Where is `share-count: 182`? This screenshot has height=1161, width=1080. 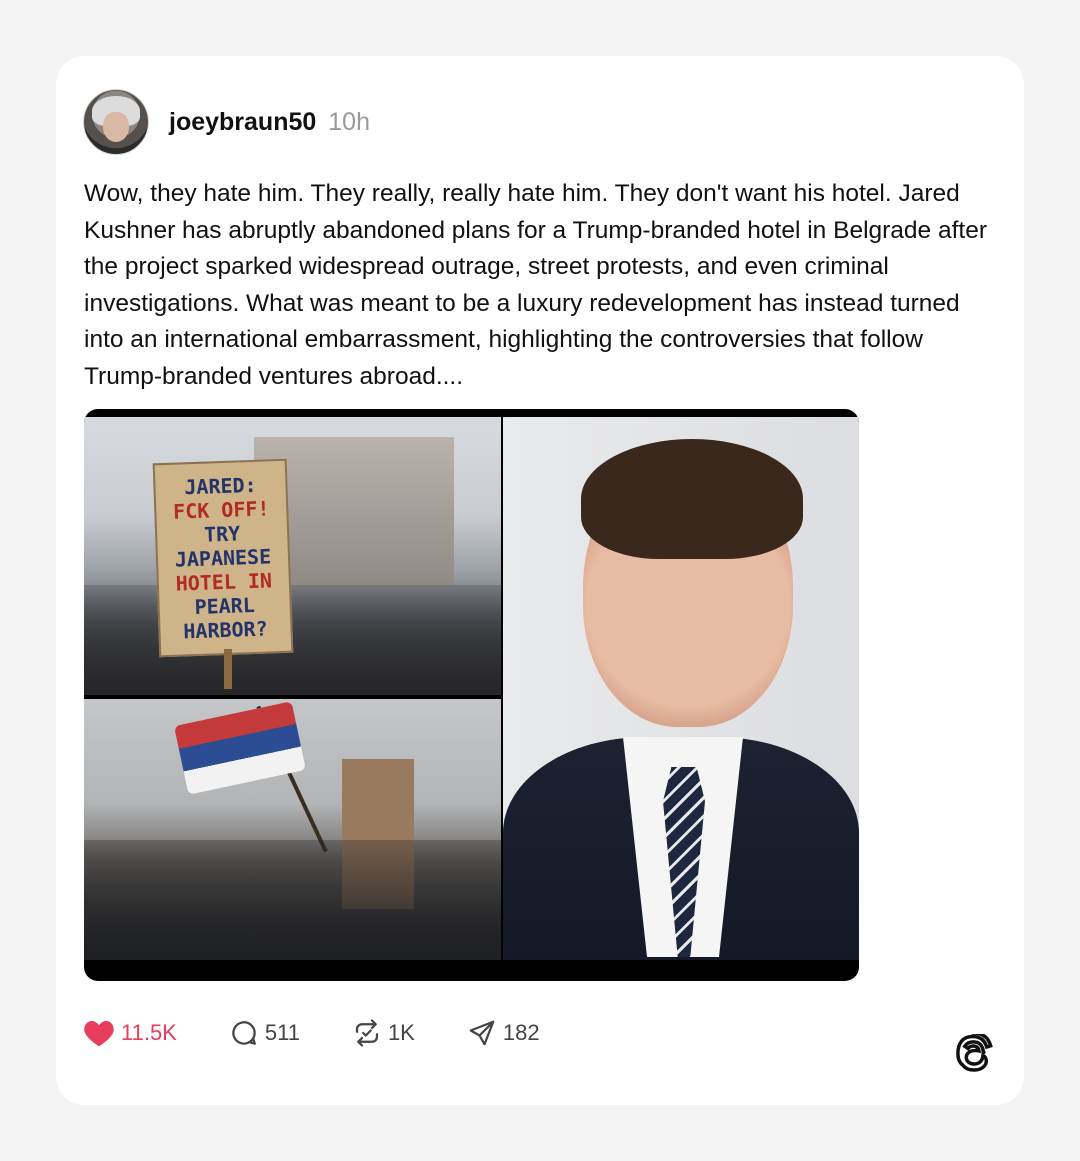 share-count: 182 is located at coordinates (521, 1032).